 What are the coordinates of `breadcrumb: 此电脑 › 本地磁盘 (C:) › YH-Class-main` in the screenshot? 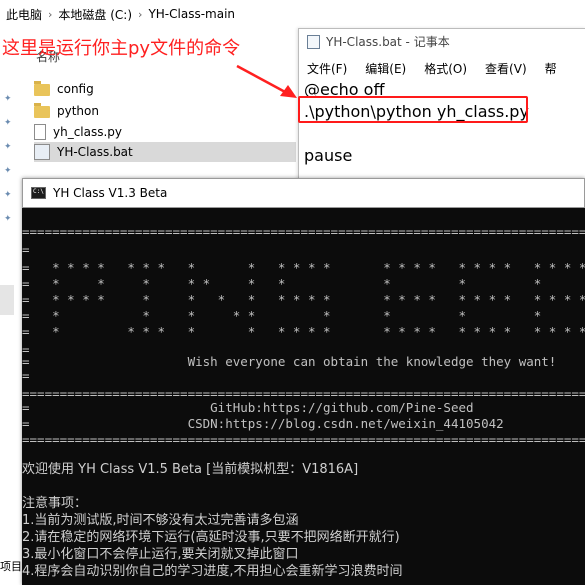 It's located at (292, 14).